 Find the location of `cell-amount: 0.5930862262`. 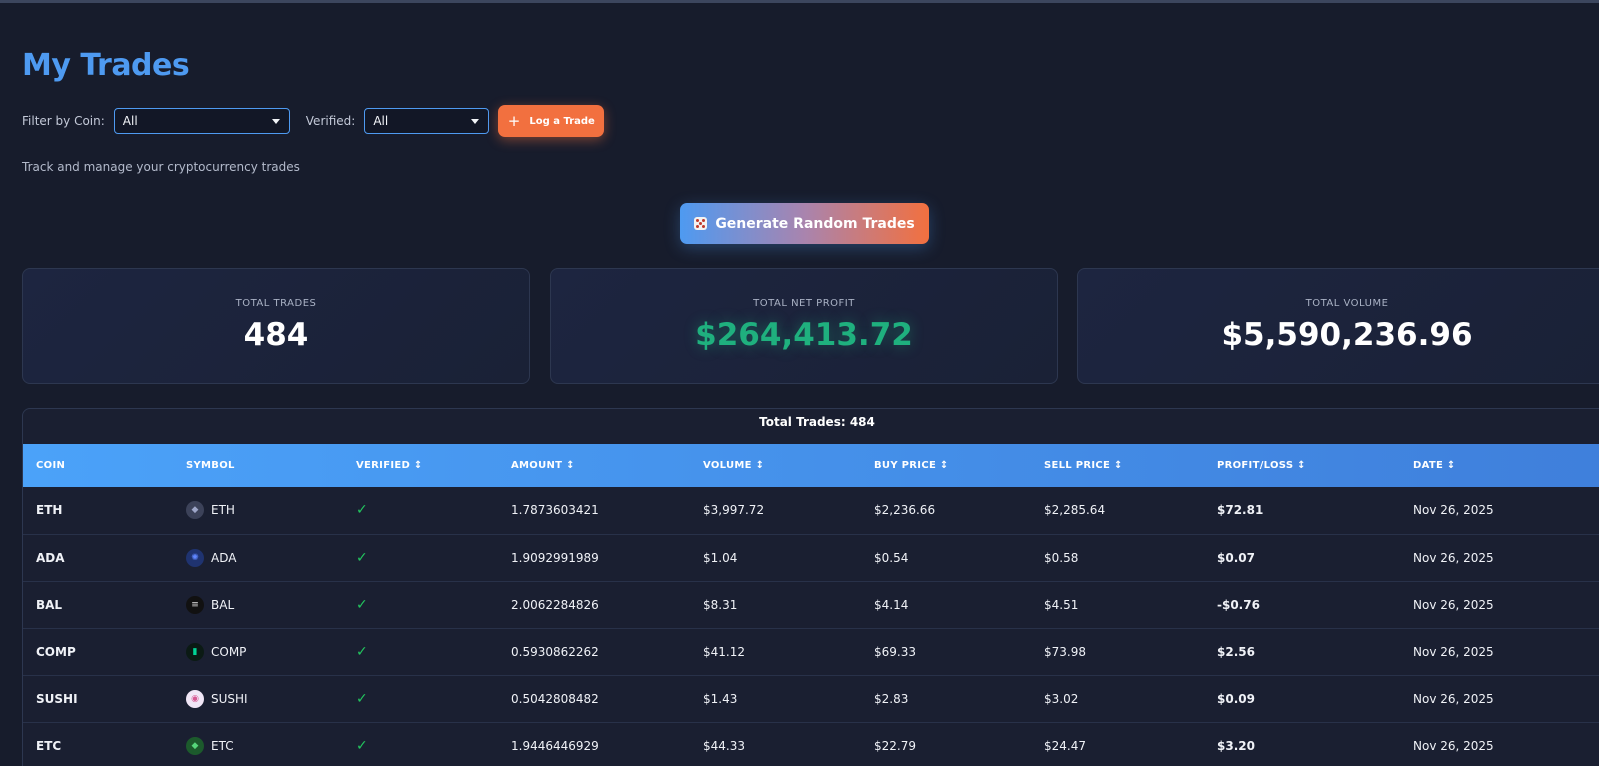

cell-amount: 0.5930862262 is located at coordinates (594, 652).